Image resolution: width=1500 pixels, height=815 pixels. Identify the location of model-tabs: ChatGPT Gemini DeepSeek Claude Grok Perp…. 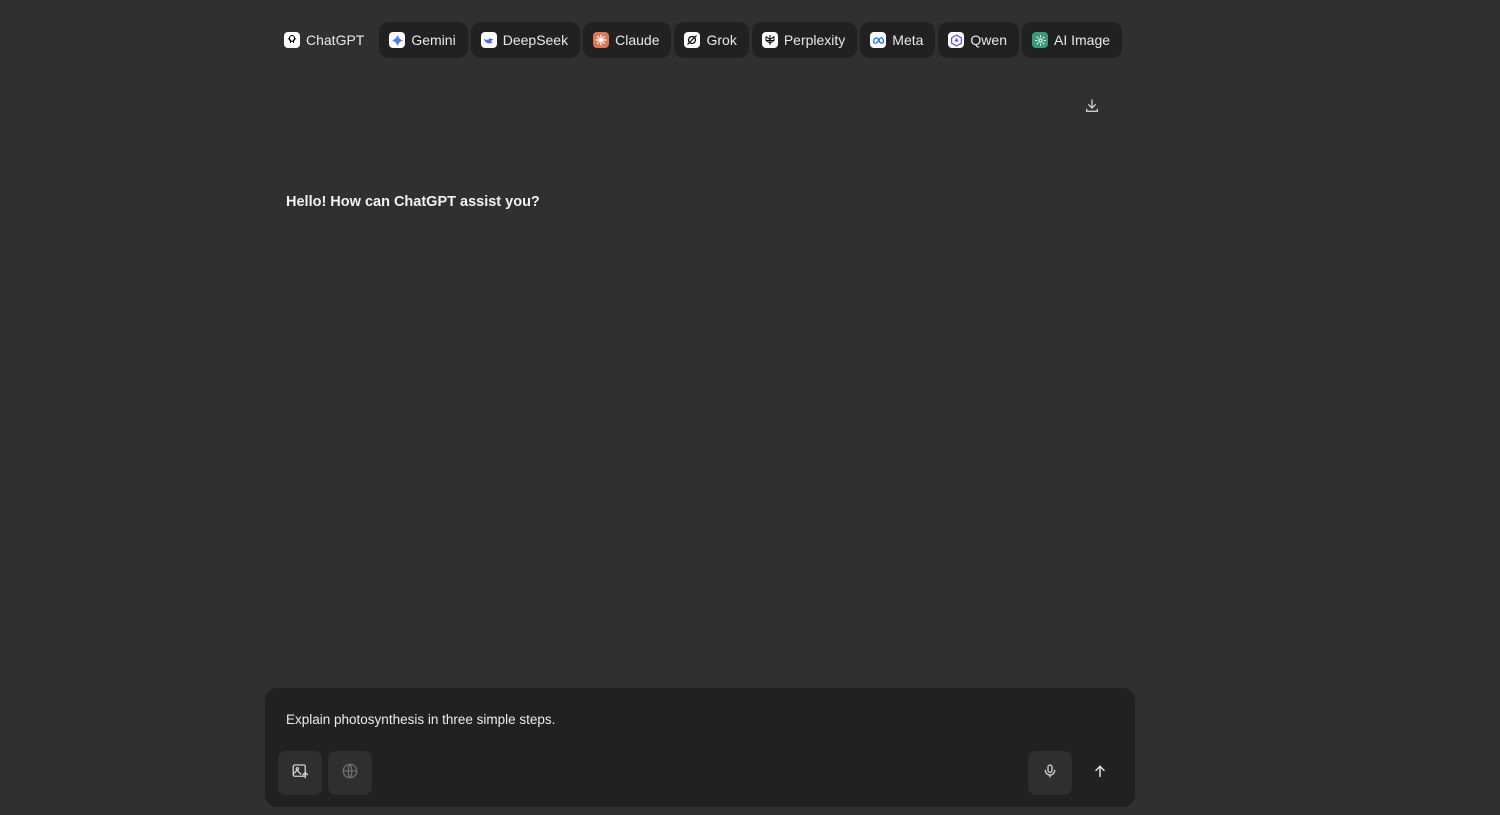
(698, 40).